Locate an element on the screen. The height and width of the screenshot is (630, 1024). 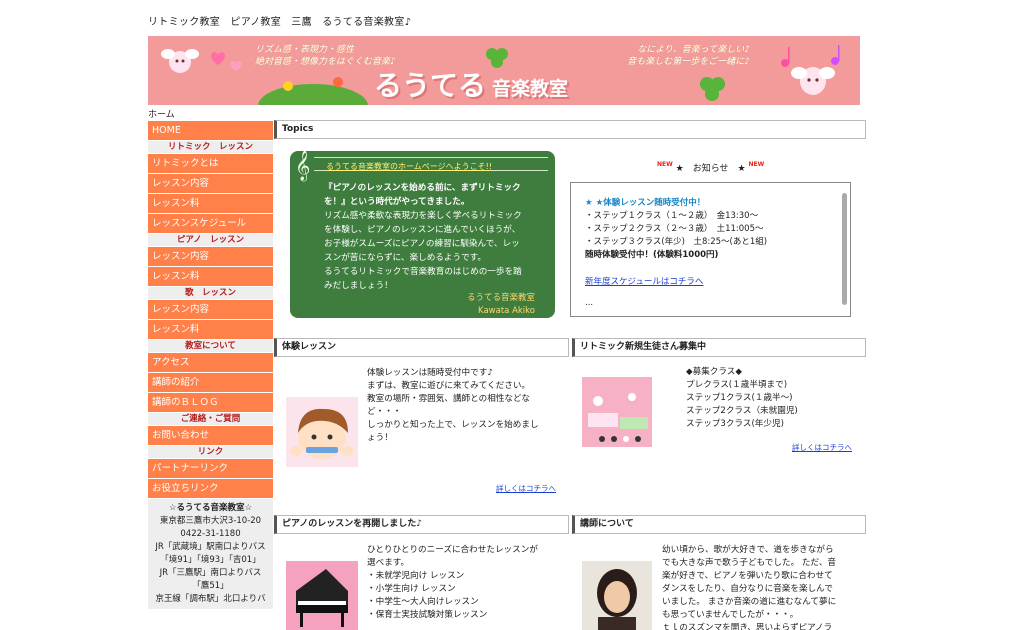
grand-piano-image is located at coordinates (322, 595).